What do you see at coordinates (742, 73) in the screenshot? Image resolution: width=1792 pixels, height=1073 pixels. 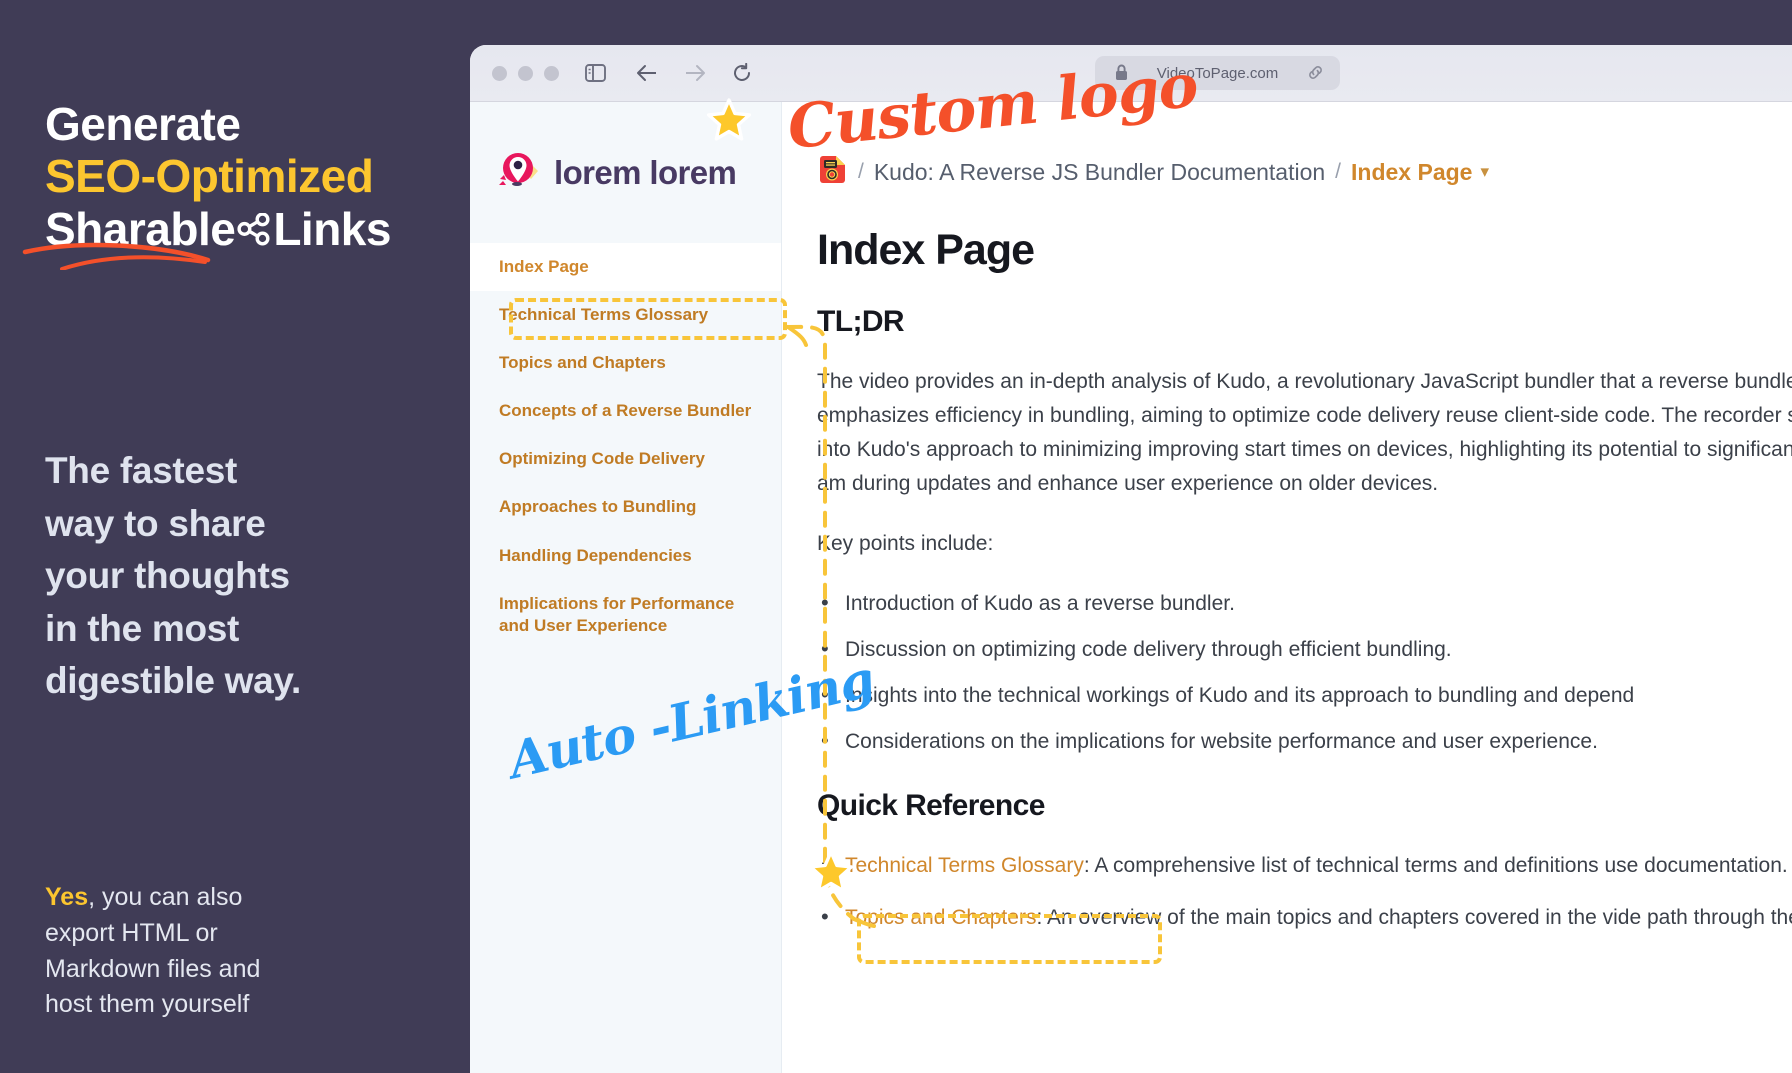 I see `reload-icon` at bounding box center [742, 73].